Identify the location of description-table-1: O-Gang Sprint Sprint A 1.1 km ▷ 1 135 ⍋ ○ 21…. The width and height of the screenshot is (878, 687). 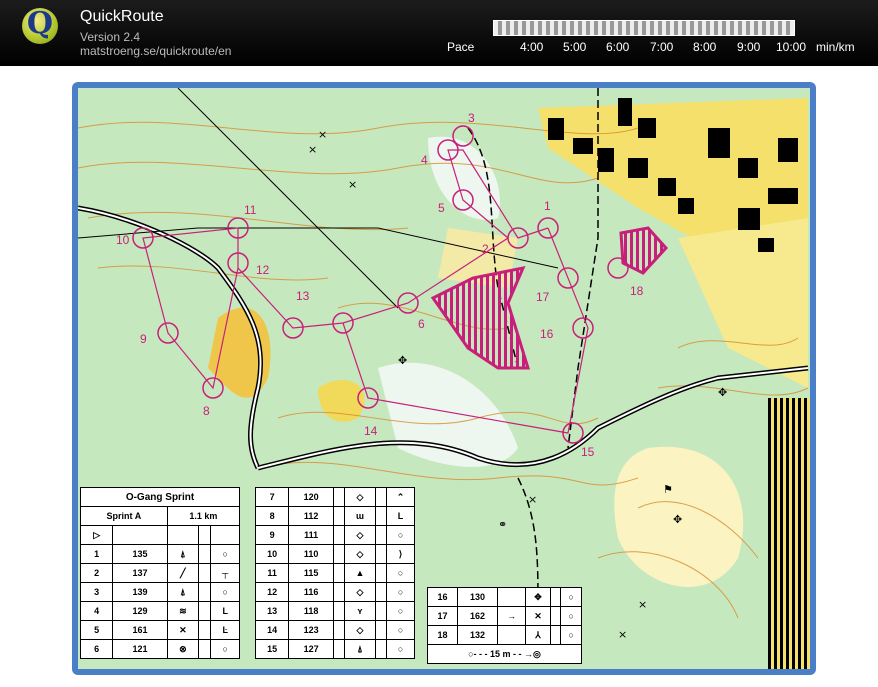
(160, 573).